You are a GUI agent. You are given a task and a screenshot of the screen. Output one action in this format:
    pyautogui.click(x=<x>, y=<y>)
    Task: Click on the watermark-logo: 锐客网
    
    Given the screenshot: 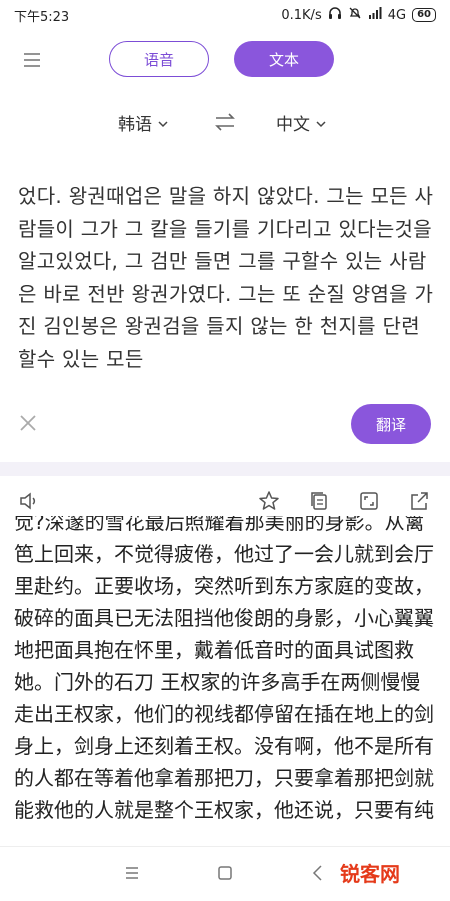 What is the action you would take?
    pyautogui.click(x=370, y=873)
    